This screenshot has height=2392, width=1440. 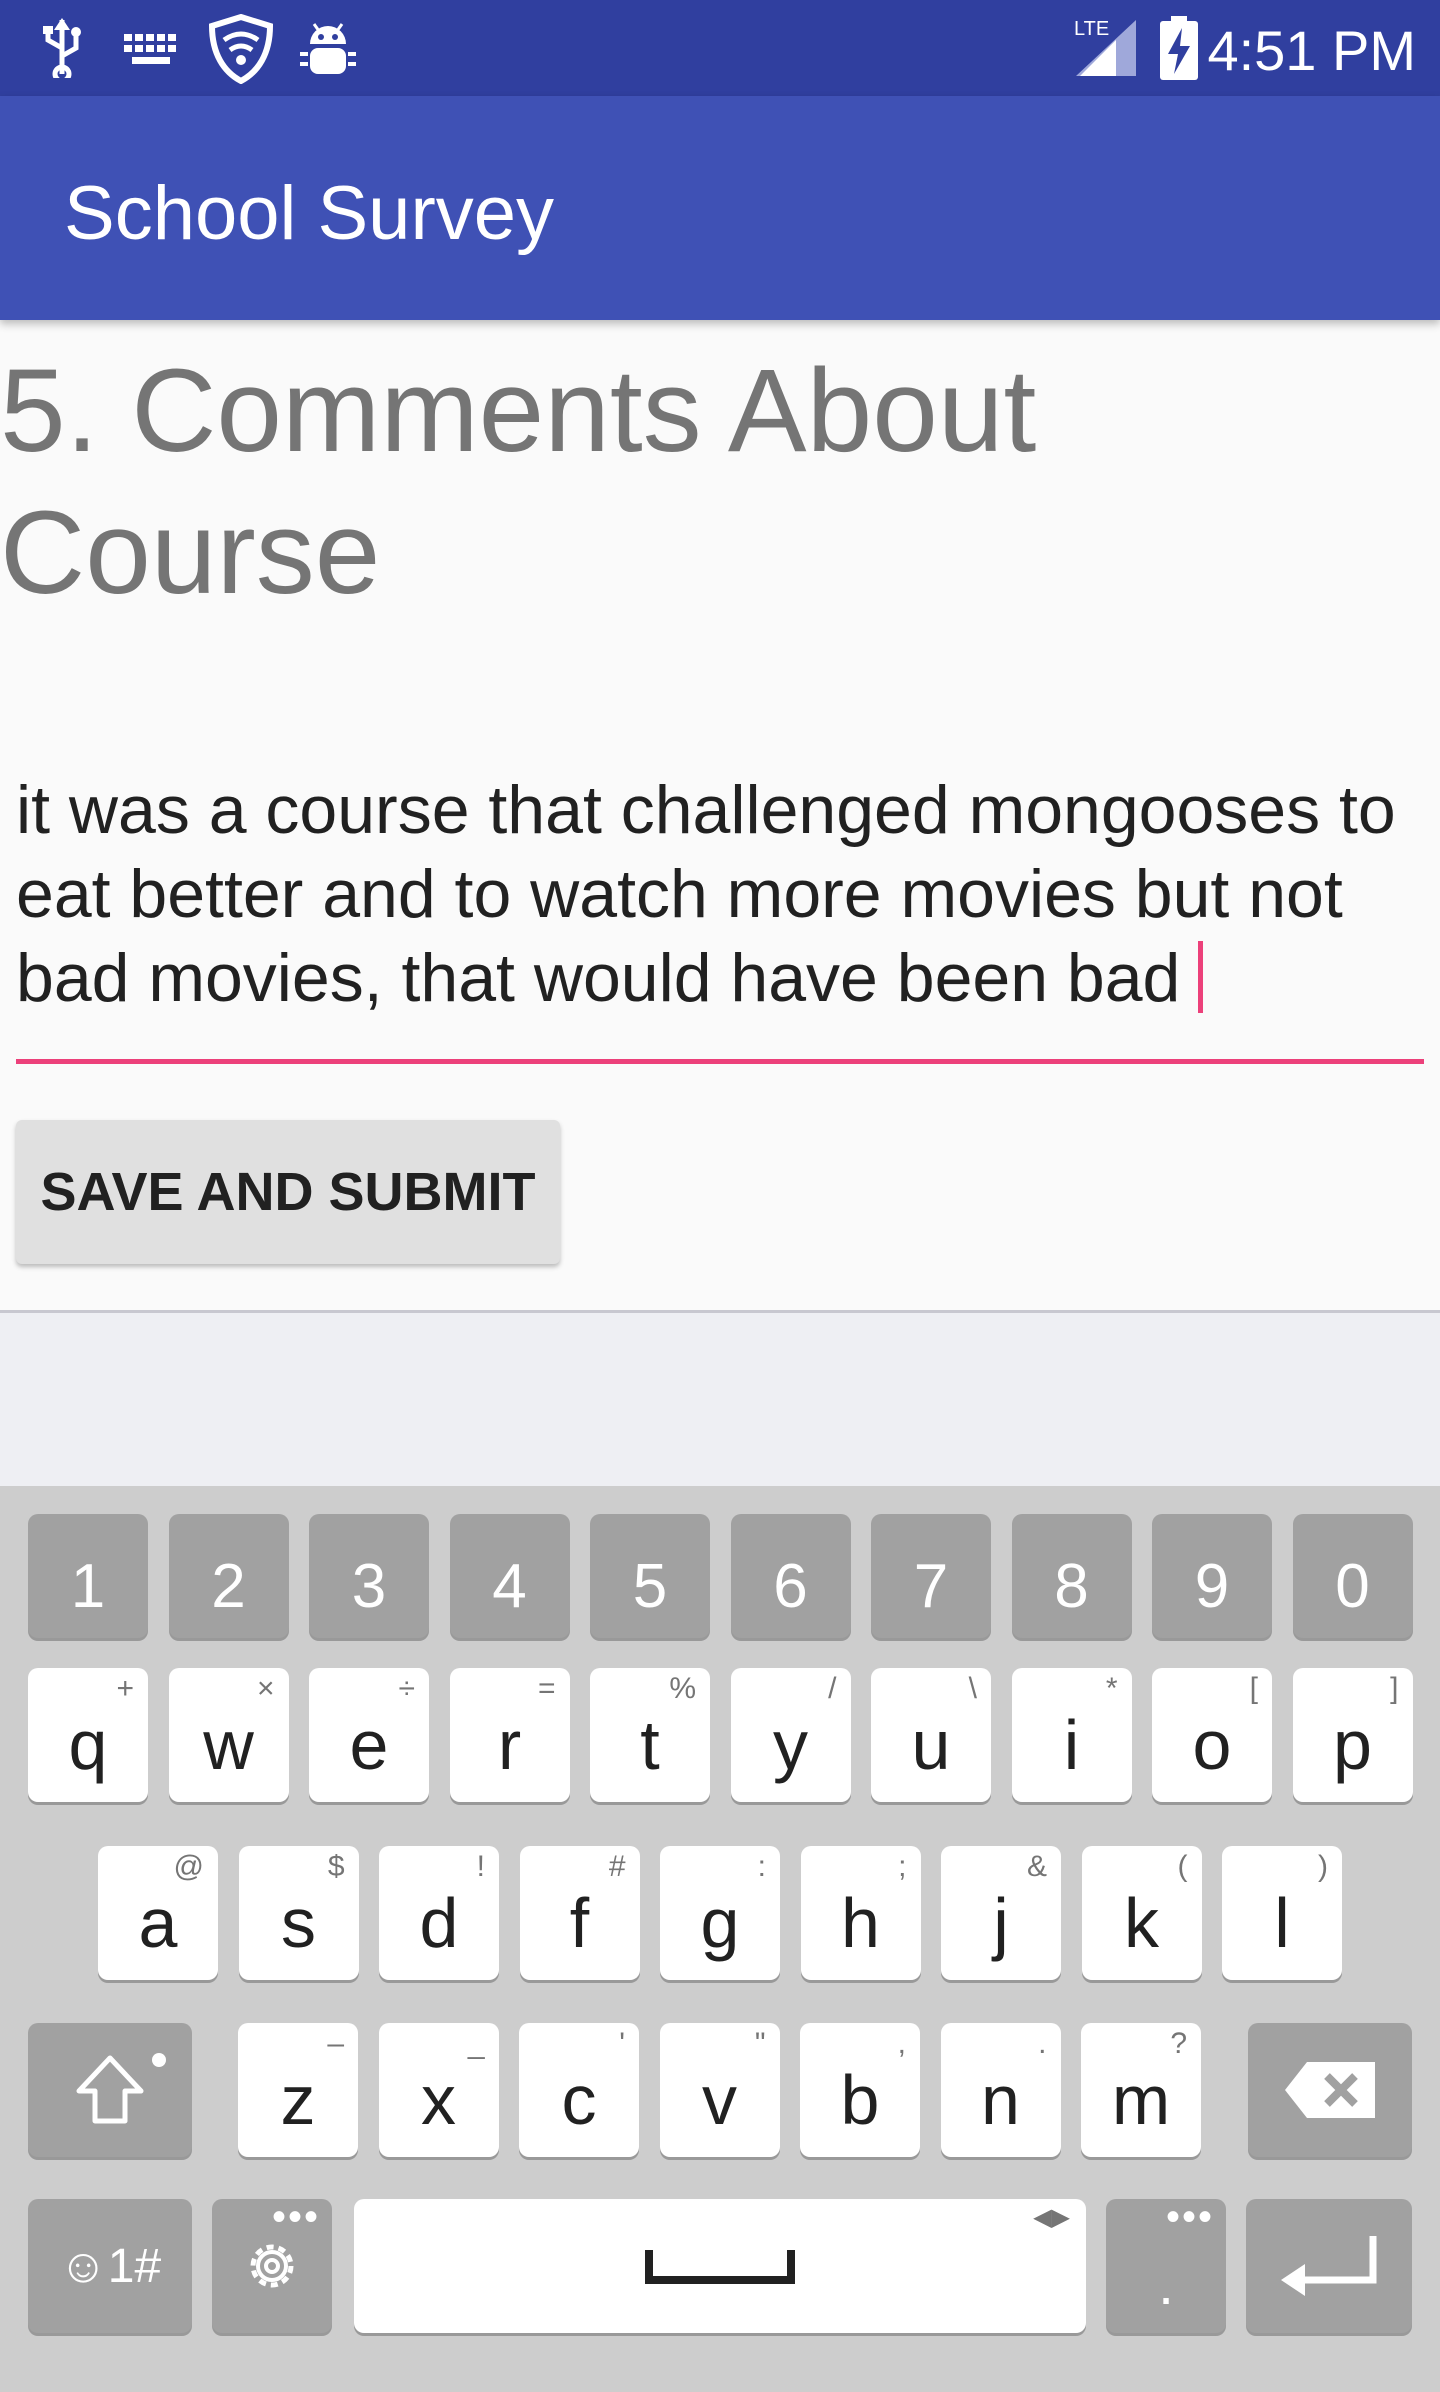 I want to click on key-8: 8, so click(x=1071, y=1576).